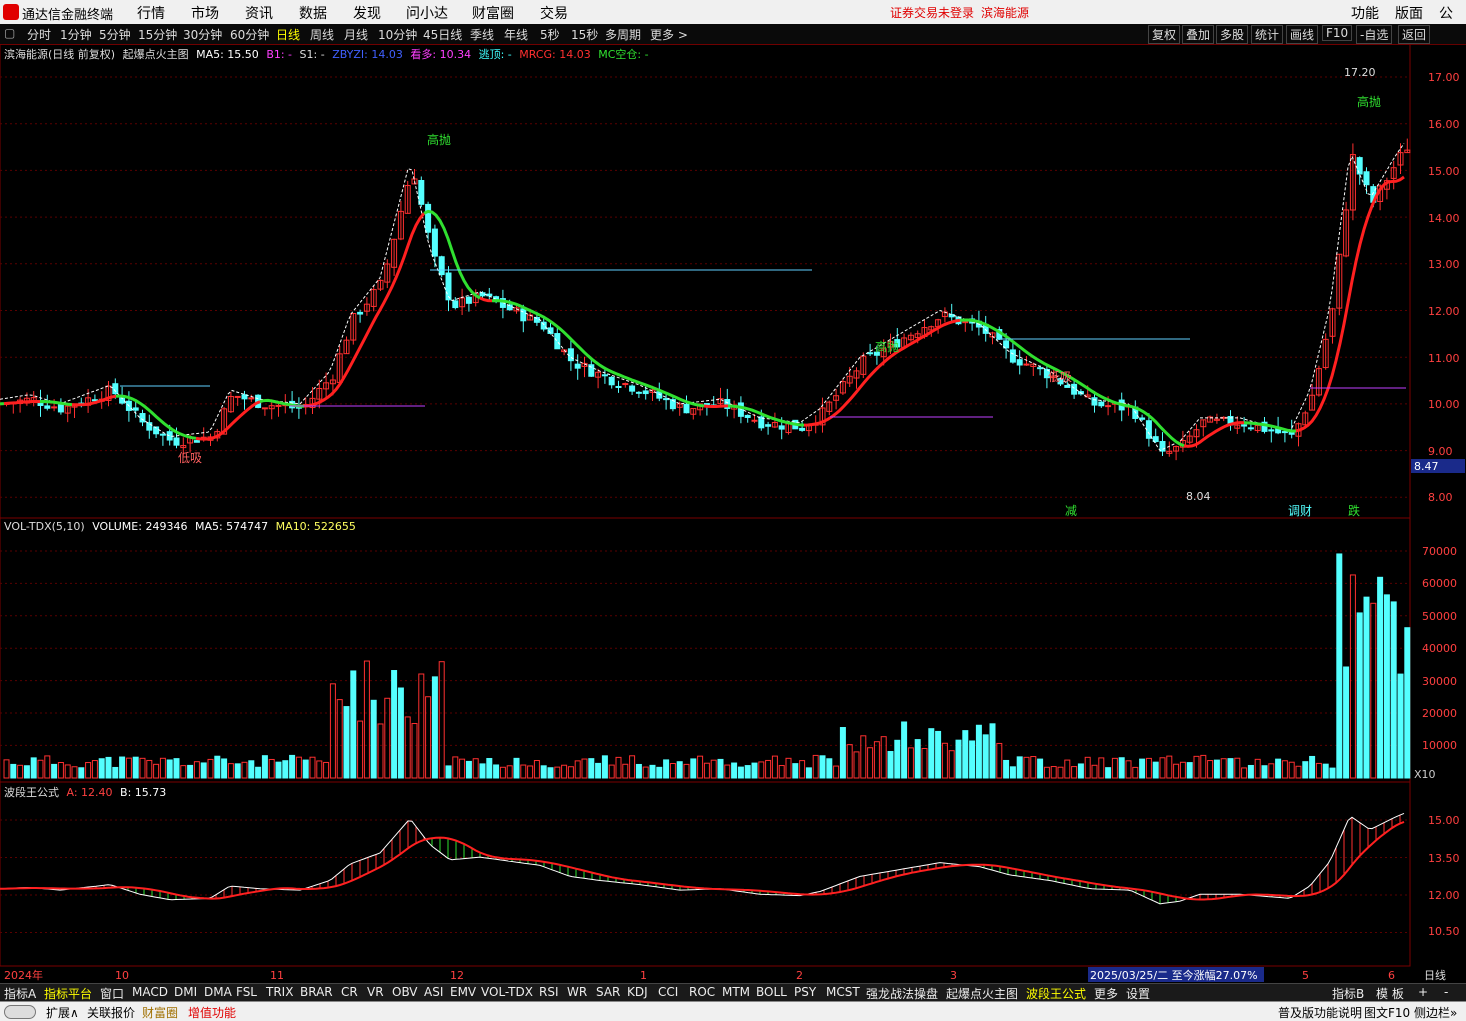 This screenshot has width=1466, height=1021. What do you see at coordinates (1320, 1012) in the screenshot?
I see `status-version-info: 普及版功能说明` at bounding box center [1320, 1012].